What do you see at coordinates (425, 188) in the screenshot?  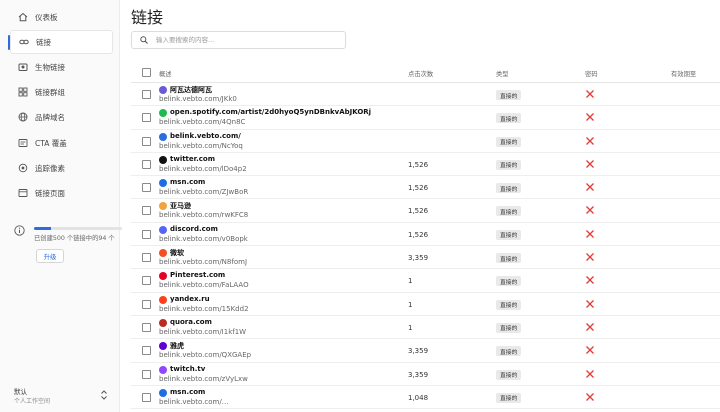 I see `table-row: msn.com belink.vebto.com/ZJwBoR 1,526 直接的` at bounding box center [425, 188].